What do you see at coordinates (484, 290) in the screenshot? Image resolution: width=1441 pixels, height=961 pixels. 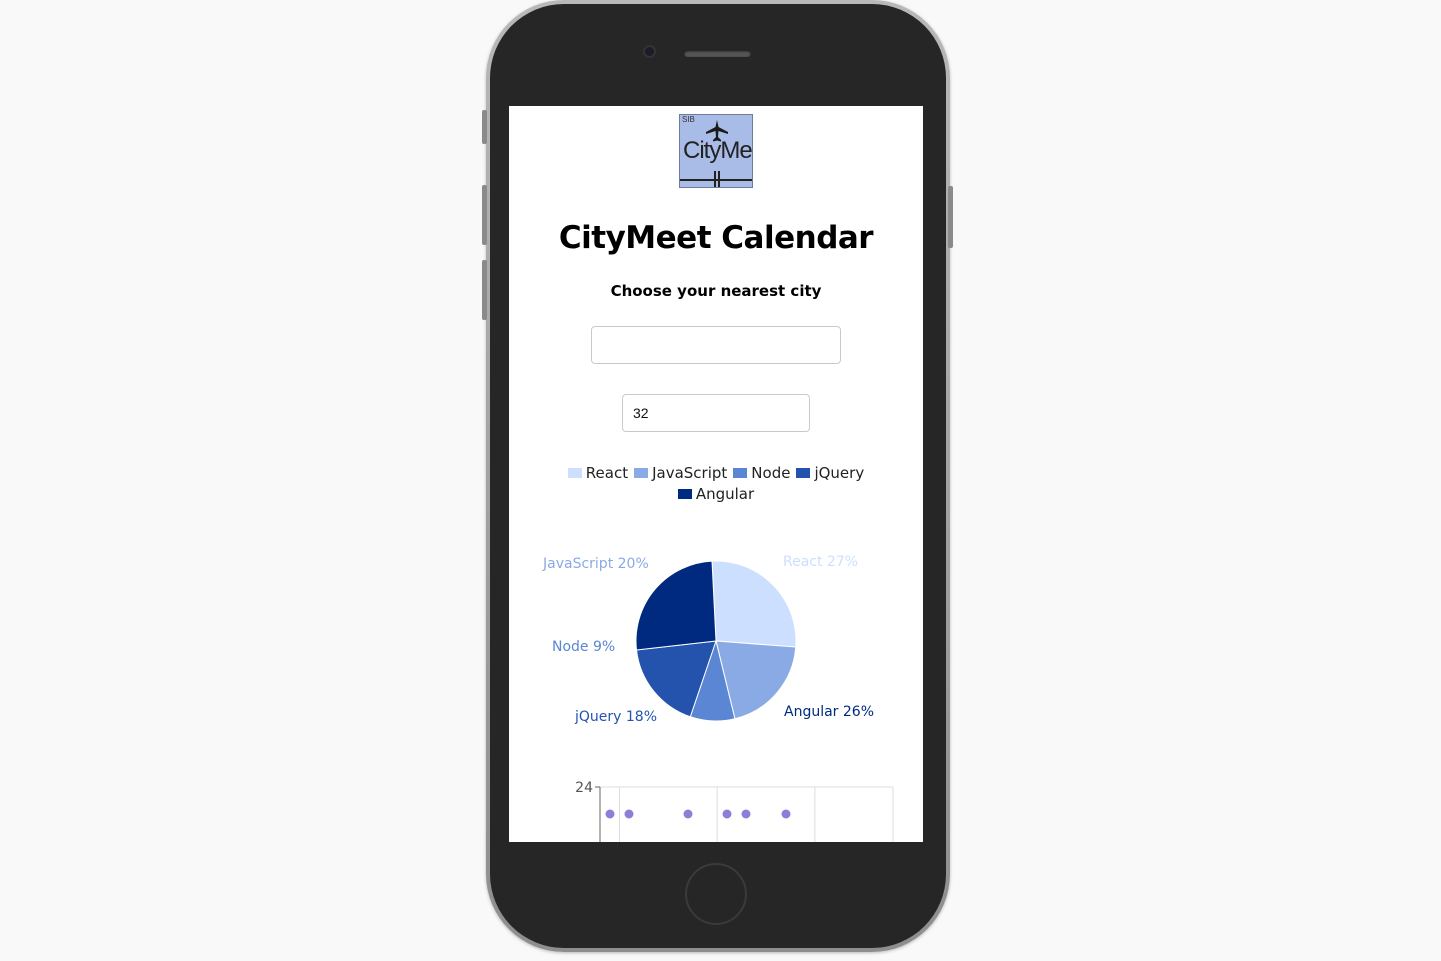 I see `volume-down-button` at bounding box center [484, 290].